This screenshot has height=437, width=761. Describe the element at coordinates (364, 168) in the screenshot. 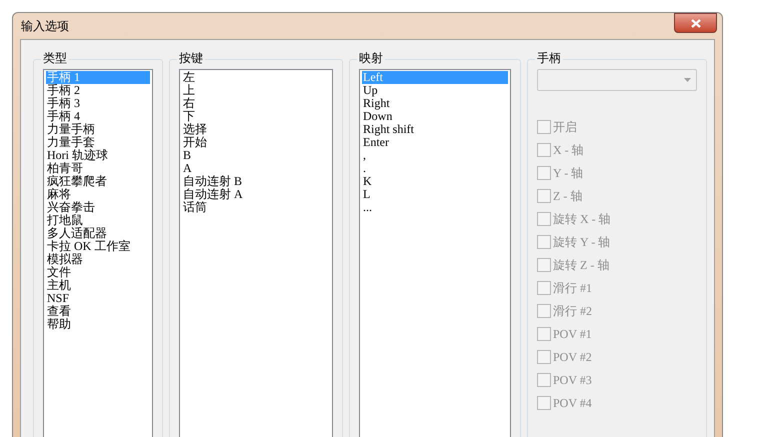

I see `list-item: .` at that location.